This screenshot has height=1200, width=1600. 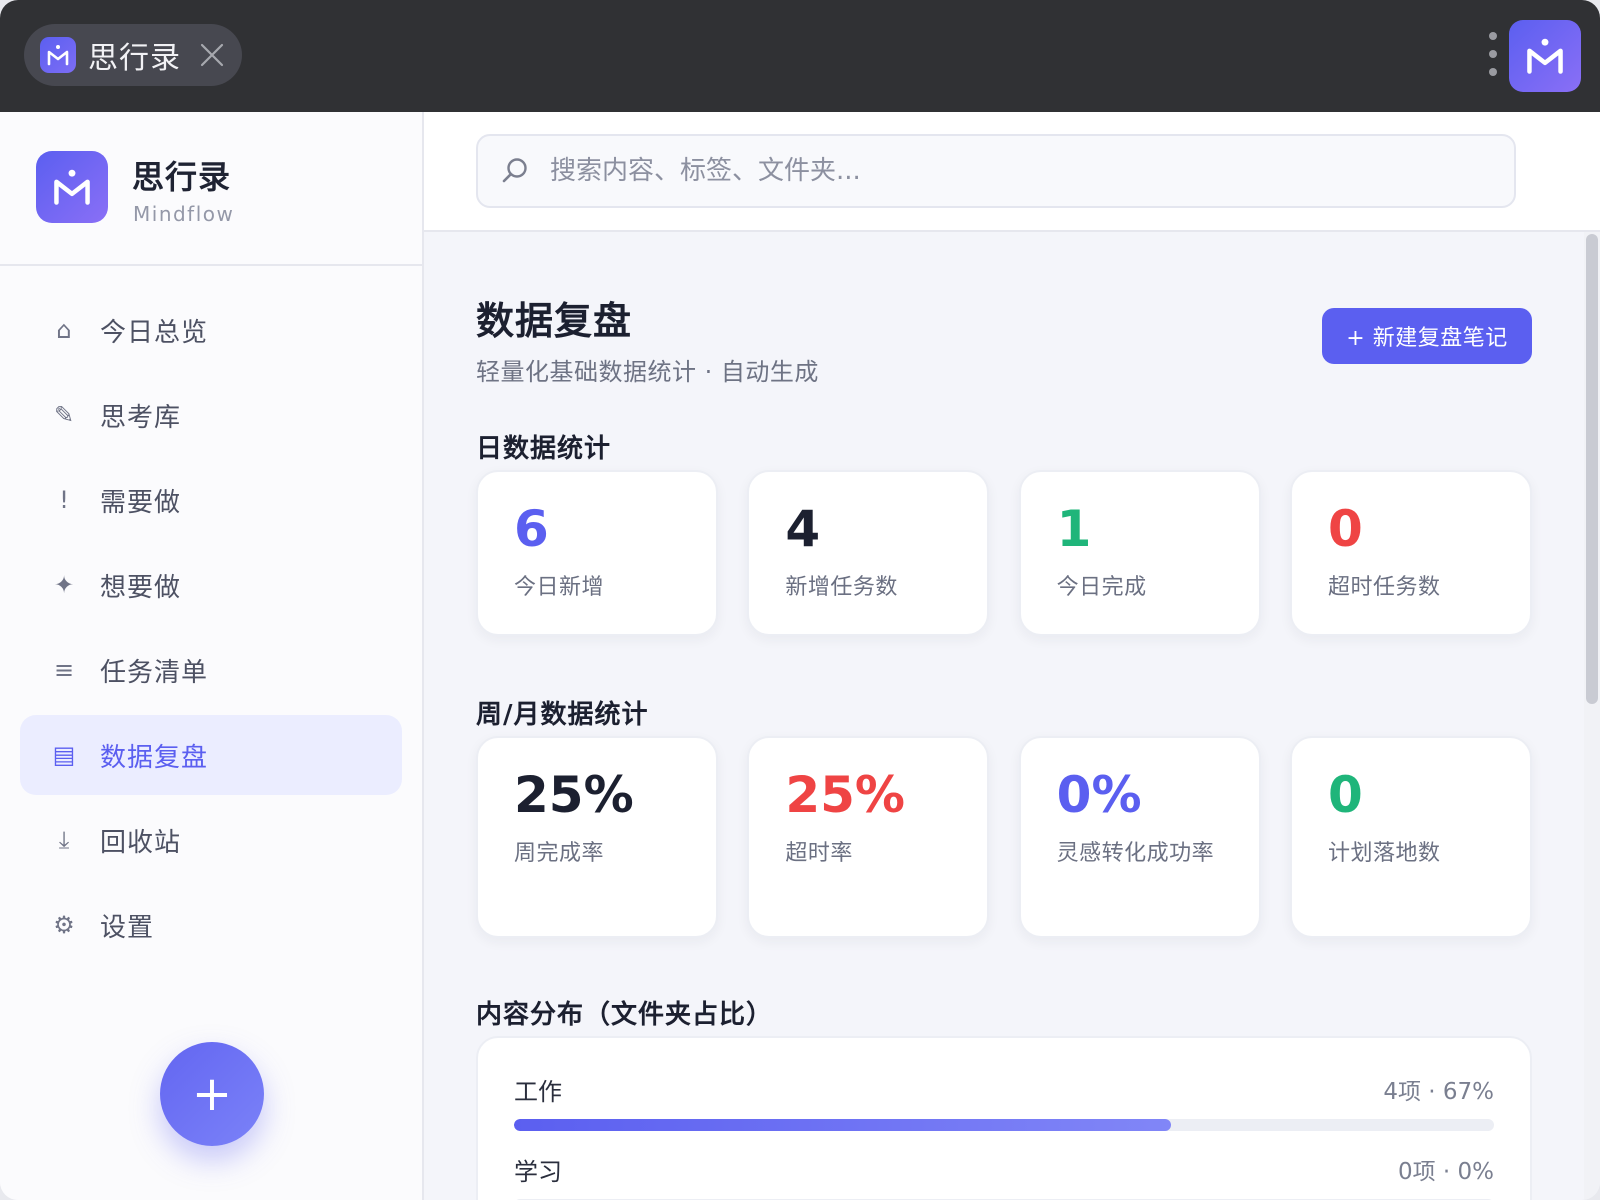 What do you see at coordinates (64, 500) in the screenshot?
I see `exclamation-icon: !` at bounding box center [64, 500].